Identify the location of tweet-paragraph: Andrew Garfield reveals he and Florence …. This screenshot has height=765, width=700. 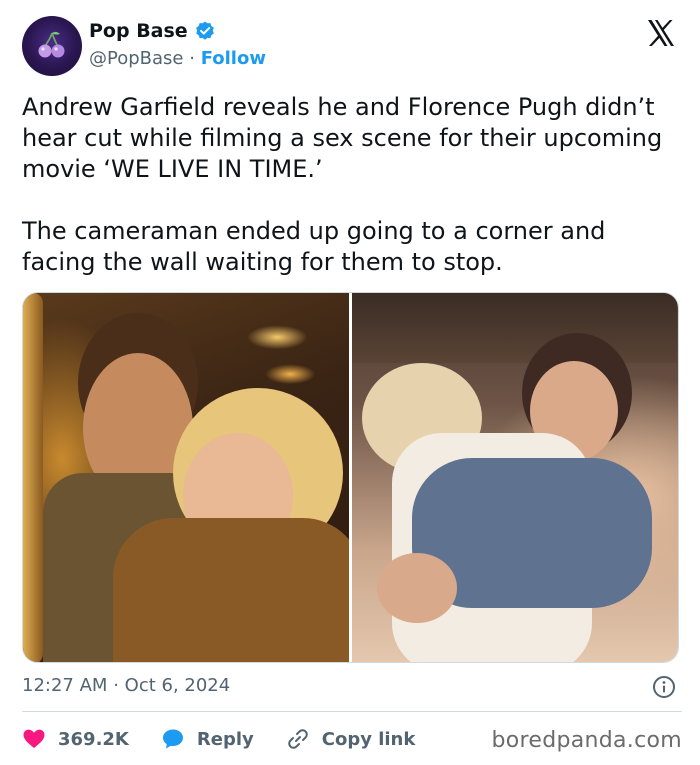
(342, 138).